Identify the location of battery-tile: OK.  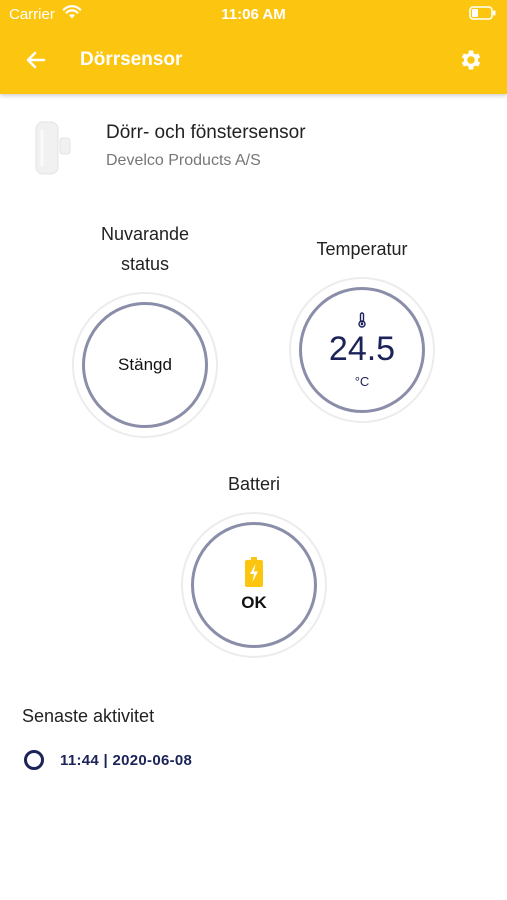
(254, 585).